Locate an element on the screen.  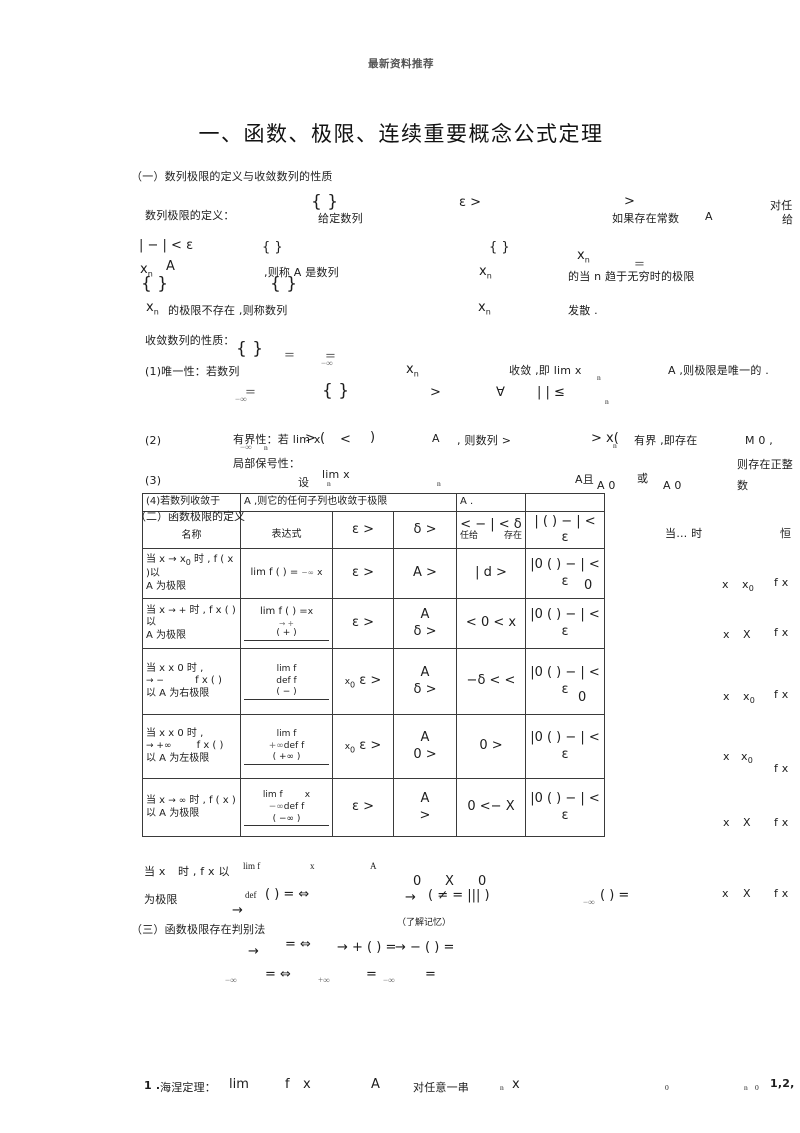
section-heading-three: （三）函数极限存在判别法 is located at coordinates (198, 929).